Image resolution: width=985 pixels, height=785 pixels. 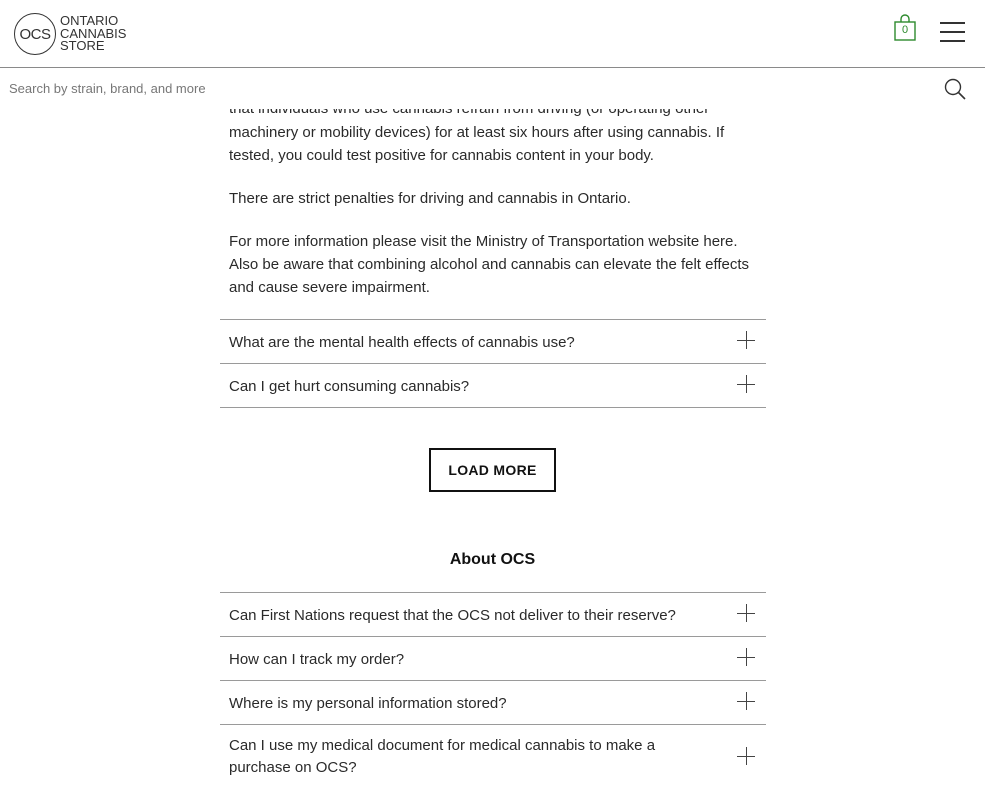 I want to click on faq-question: Can I get hurt consuming cannabis?, so click(x=349, y=386).